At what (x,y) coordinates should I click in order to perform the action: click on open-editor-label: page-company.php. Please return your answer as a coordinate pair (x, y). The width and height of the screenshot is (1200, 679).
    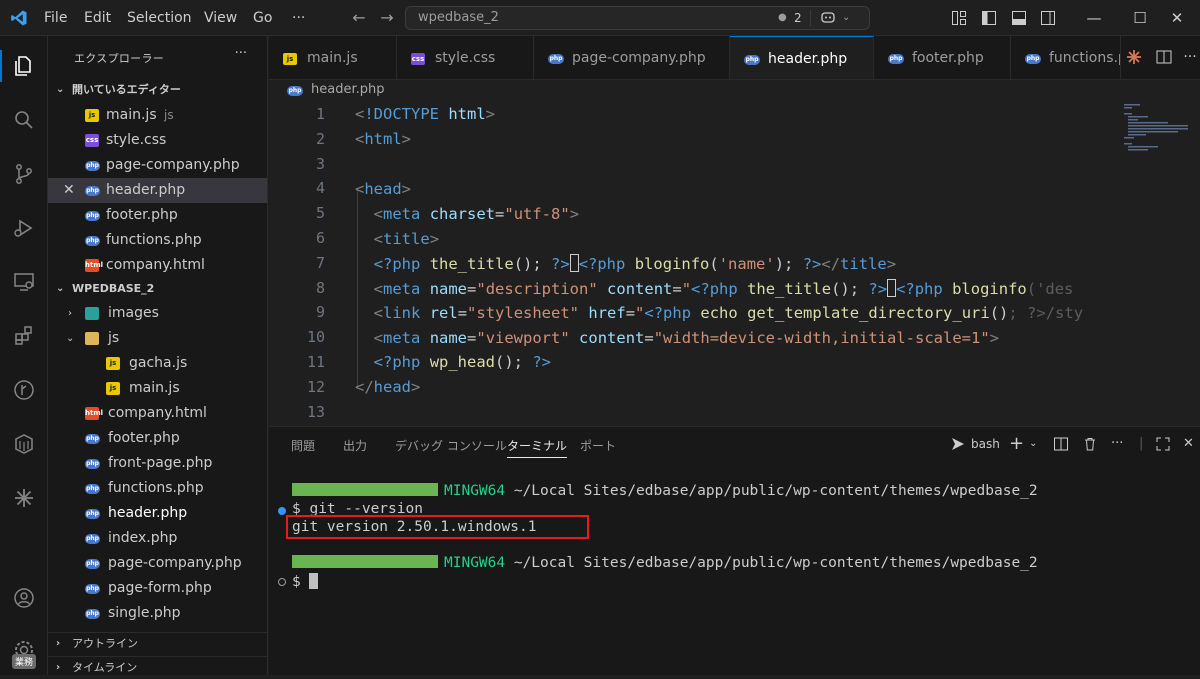
    Looking at the image, I should click on (173, 165).